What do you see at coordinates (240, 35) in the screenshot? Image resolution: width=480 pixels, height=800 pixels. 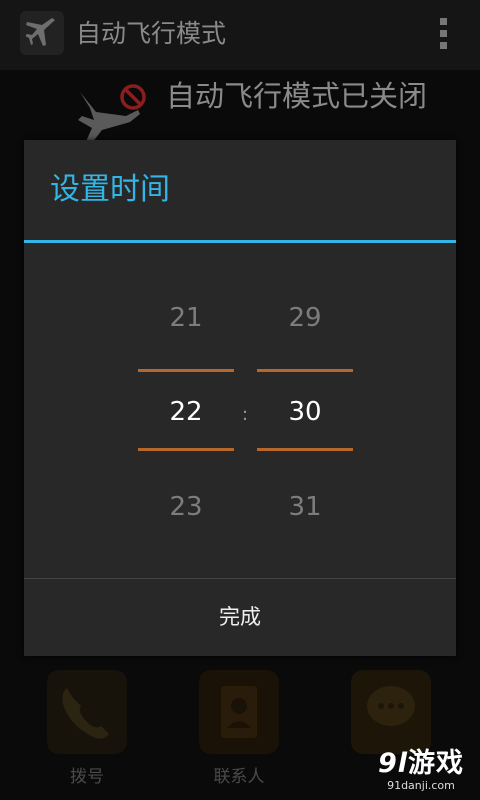 I see `action-bar: 自动飞行模式` at bounding box center [240, 35].